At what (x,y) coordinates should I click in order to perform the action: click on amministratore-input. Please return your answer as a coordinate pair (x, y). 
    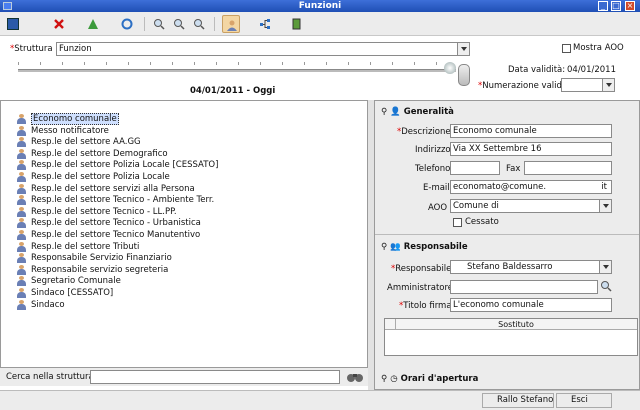
    Looking at the image, I should click on (524, 287).